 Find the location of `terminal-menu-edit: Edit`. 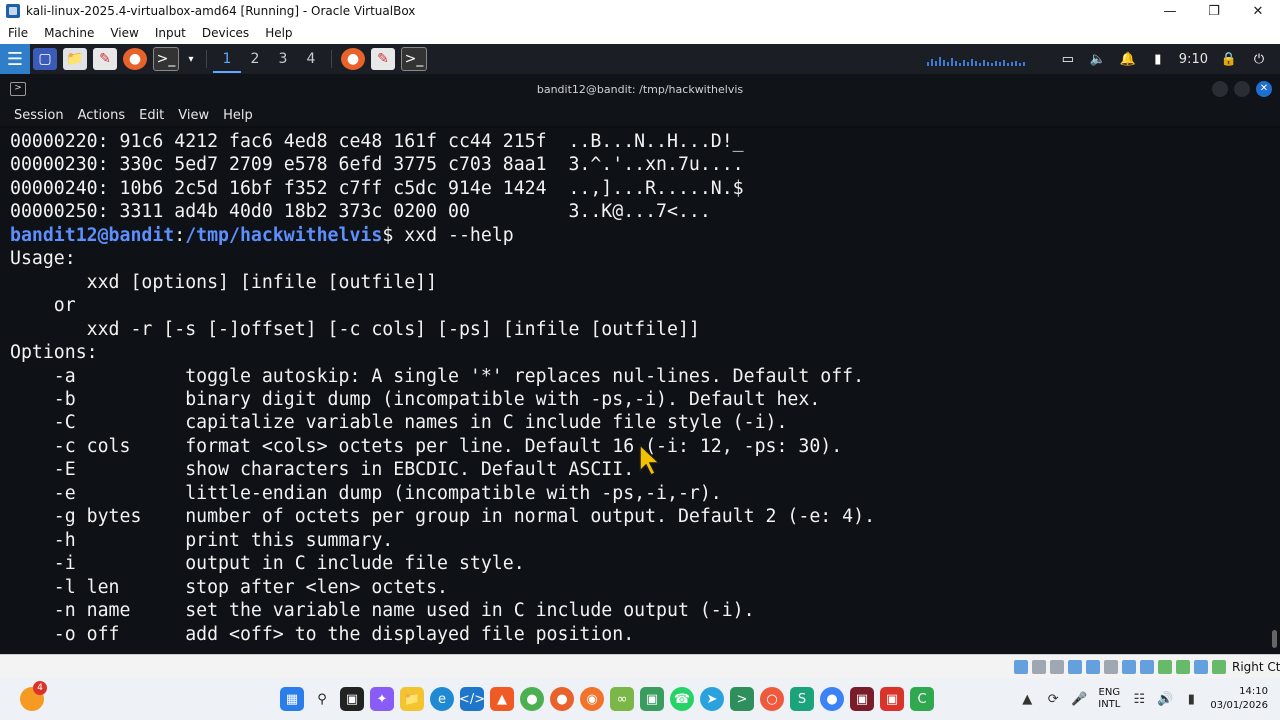

terminal-menu-edit: Edit is located at coordinates (151, 115).